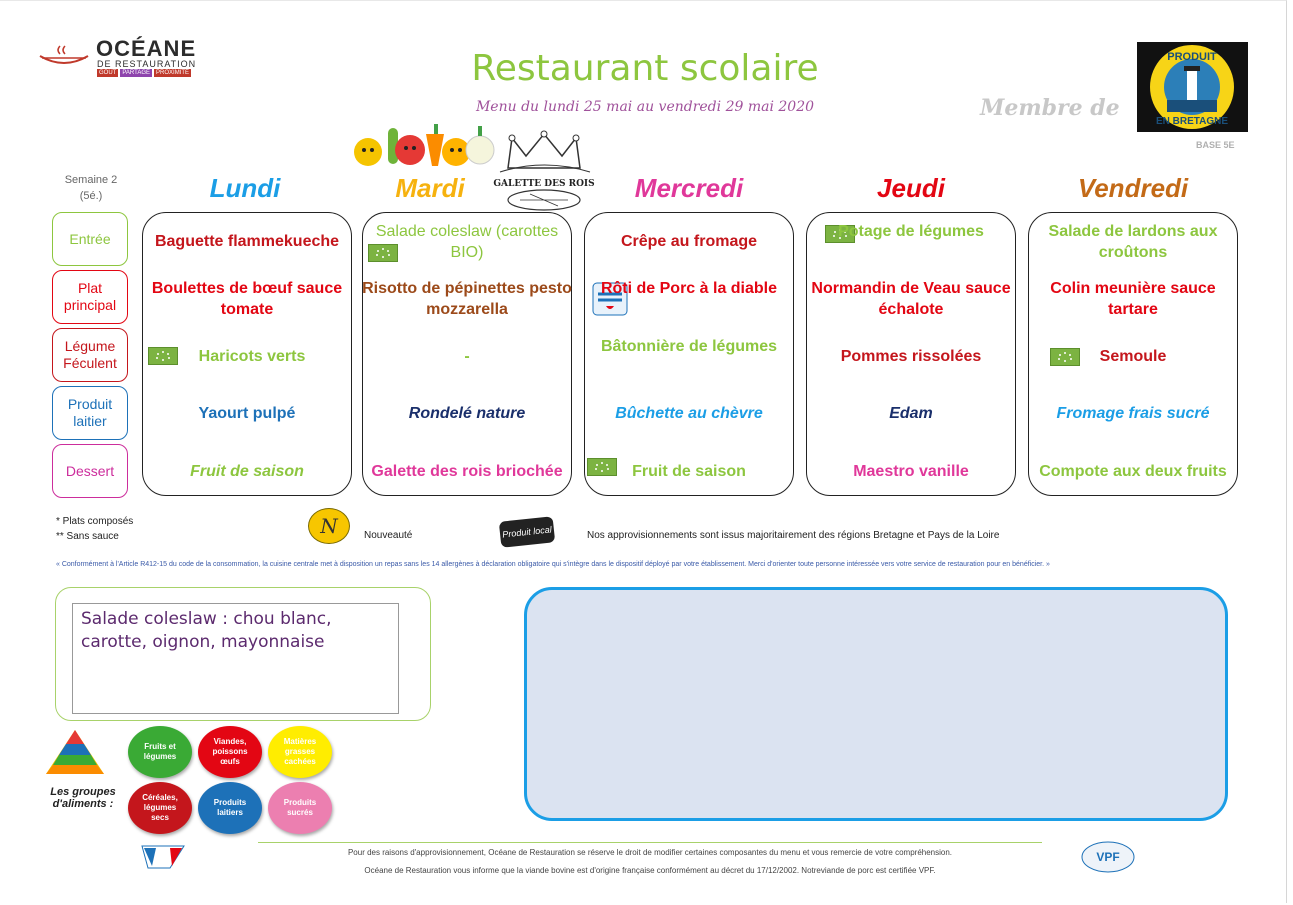 This screenshot has height=905, width=1293. Describe the element at coordinates (173, 73) in the screenshot. I see `brand-tag: PROXIMITÉ` at that location.